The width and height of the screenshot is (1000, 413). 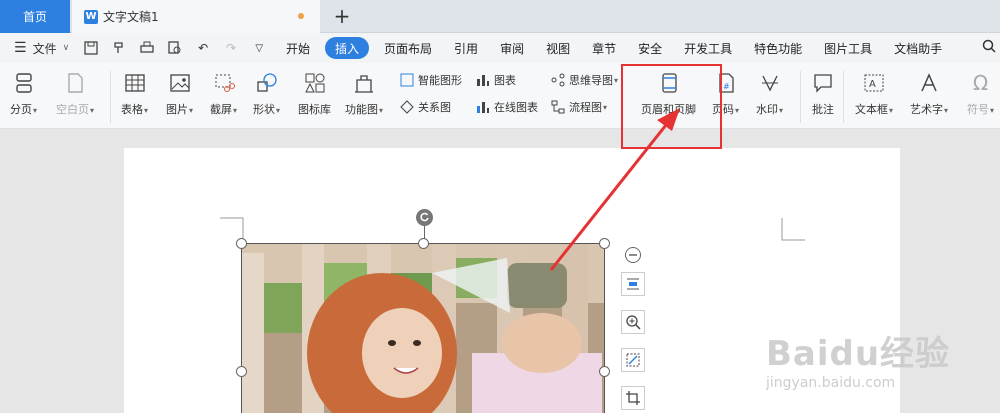 I want to click on baidu-watermark: Baidu经验, so click(x=858, y=354).